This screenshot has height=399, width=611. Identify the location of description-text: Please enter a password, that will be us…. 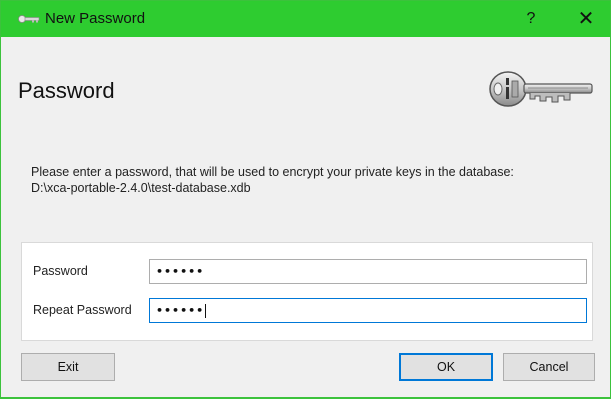
(272, 180).